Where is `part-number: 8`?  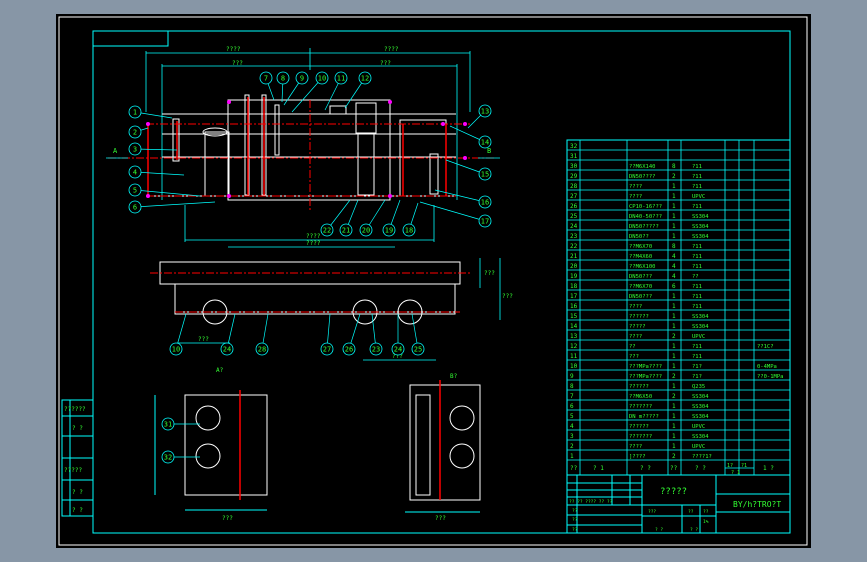
part-number: 8 is located at coordinates (572, 386).